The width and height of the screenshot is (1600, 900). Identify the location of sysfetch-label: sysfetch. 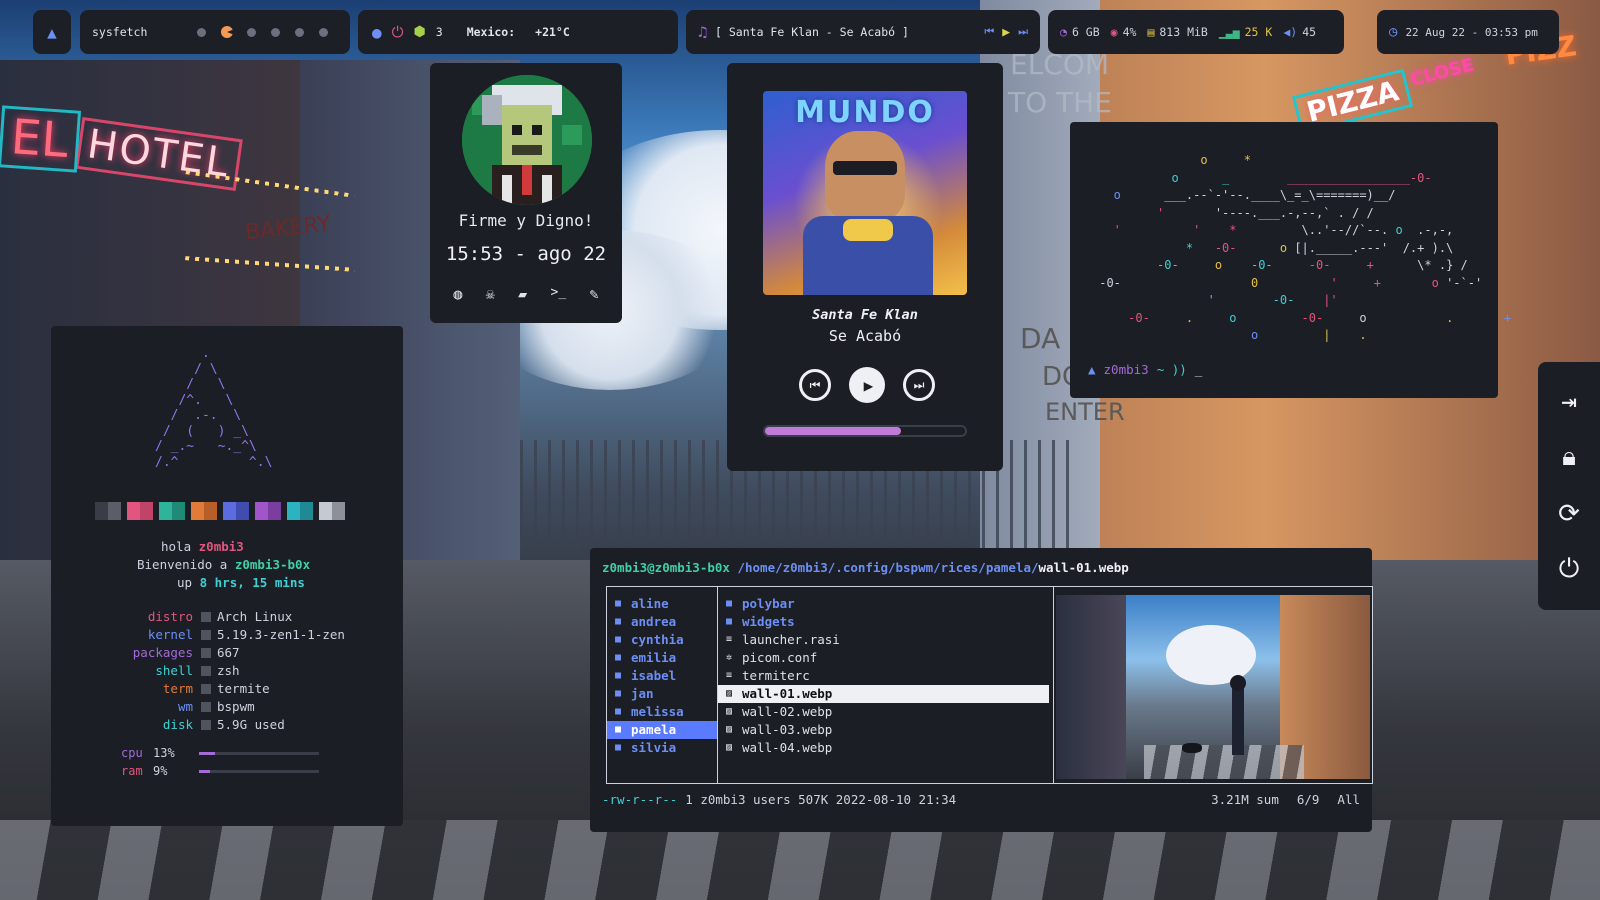
(144, 32).